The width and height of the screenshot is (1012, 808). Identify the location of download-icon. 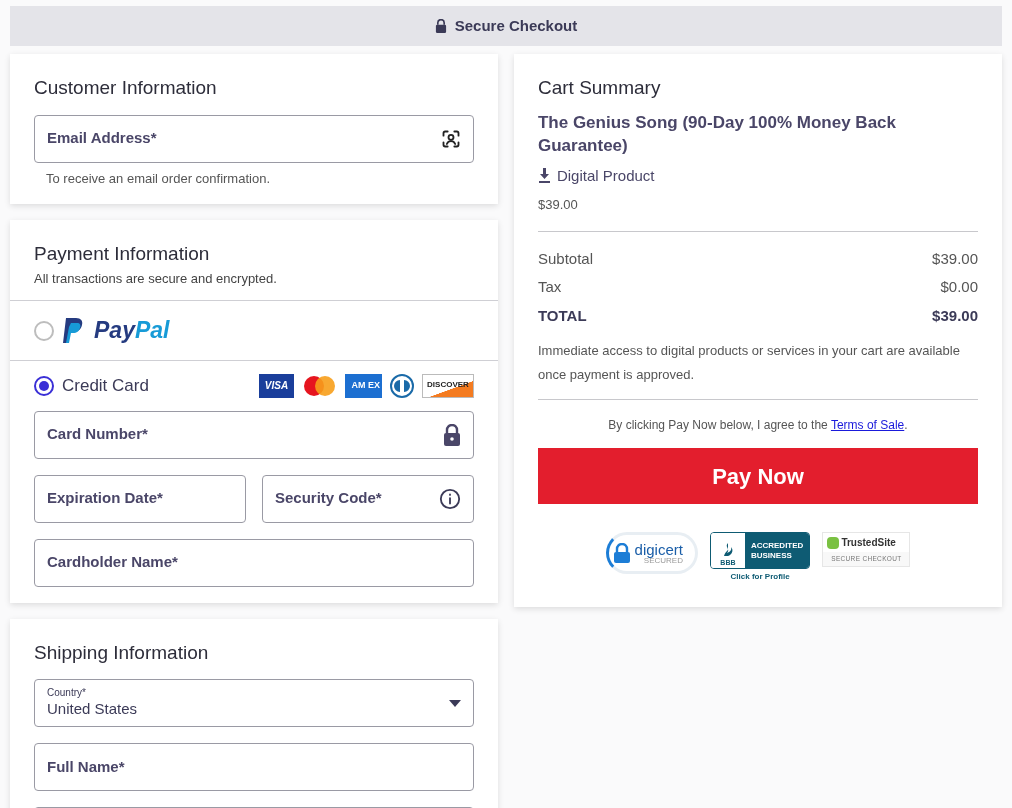
(544, 176).